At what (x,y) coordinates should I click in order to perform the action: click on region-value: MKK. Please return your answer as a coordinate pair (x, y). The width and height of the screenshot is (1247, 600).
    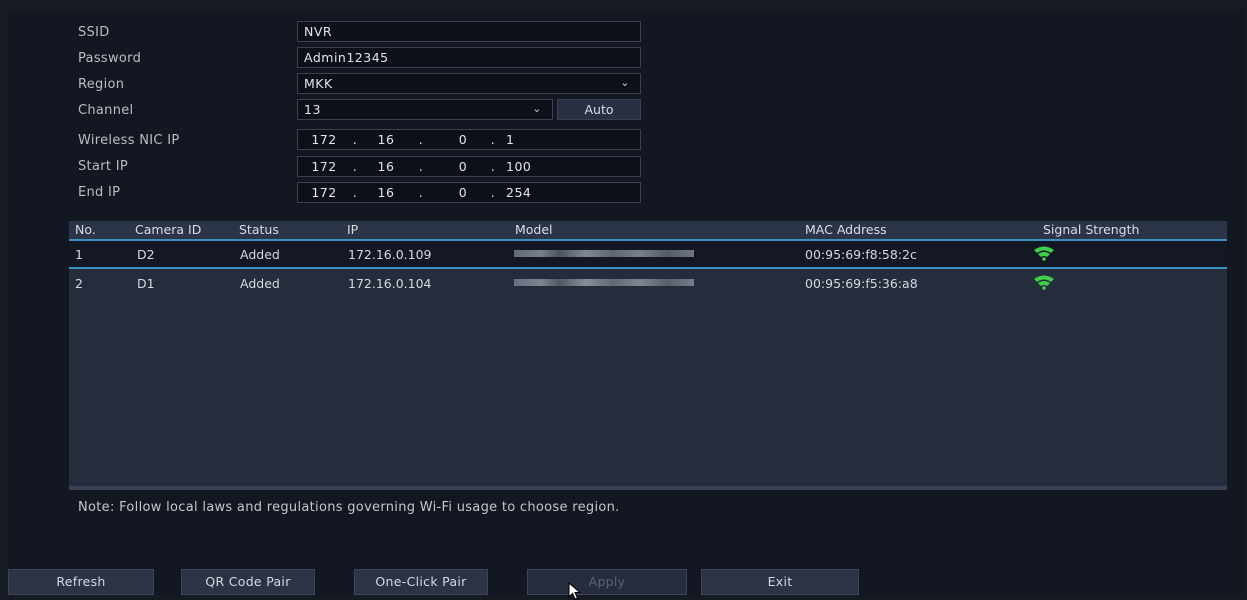
    Looking at the image, I should click on (318, 83).